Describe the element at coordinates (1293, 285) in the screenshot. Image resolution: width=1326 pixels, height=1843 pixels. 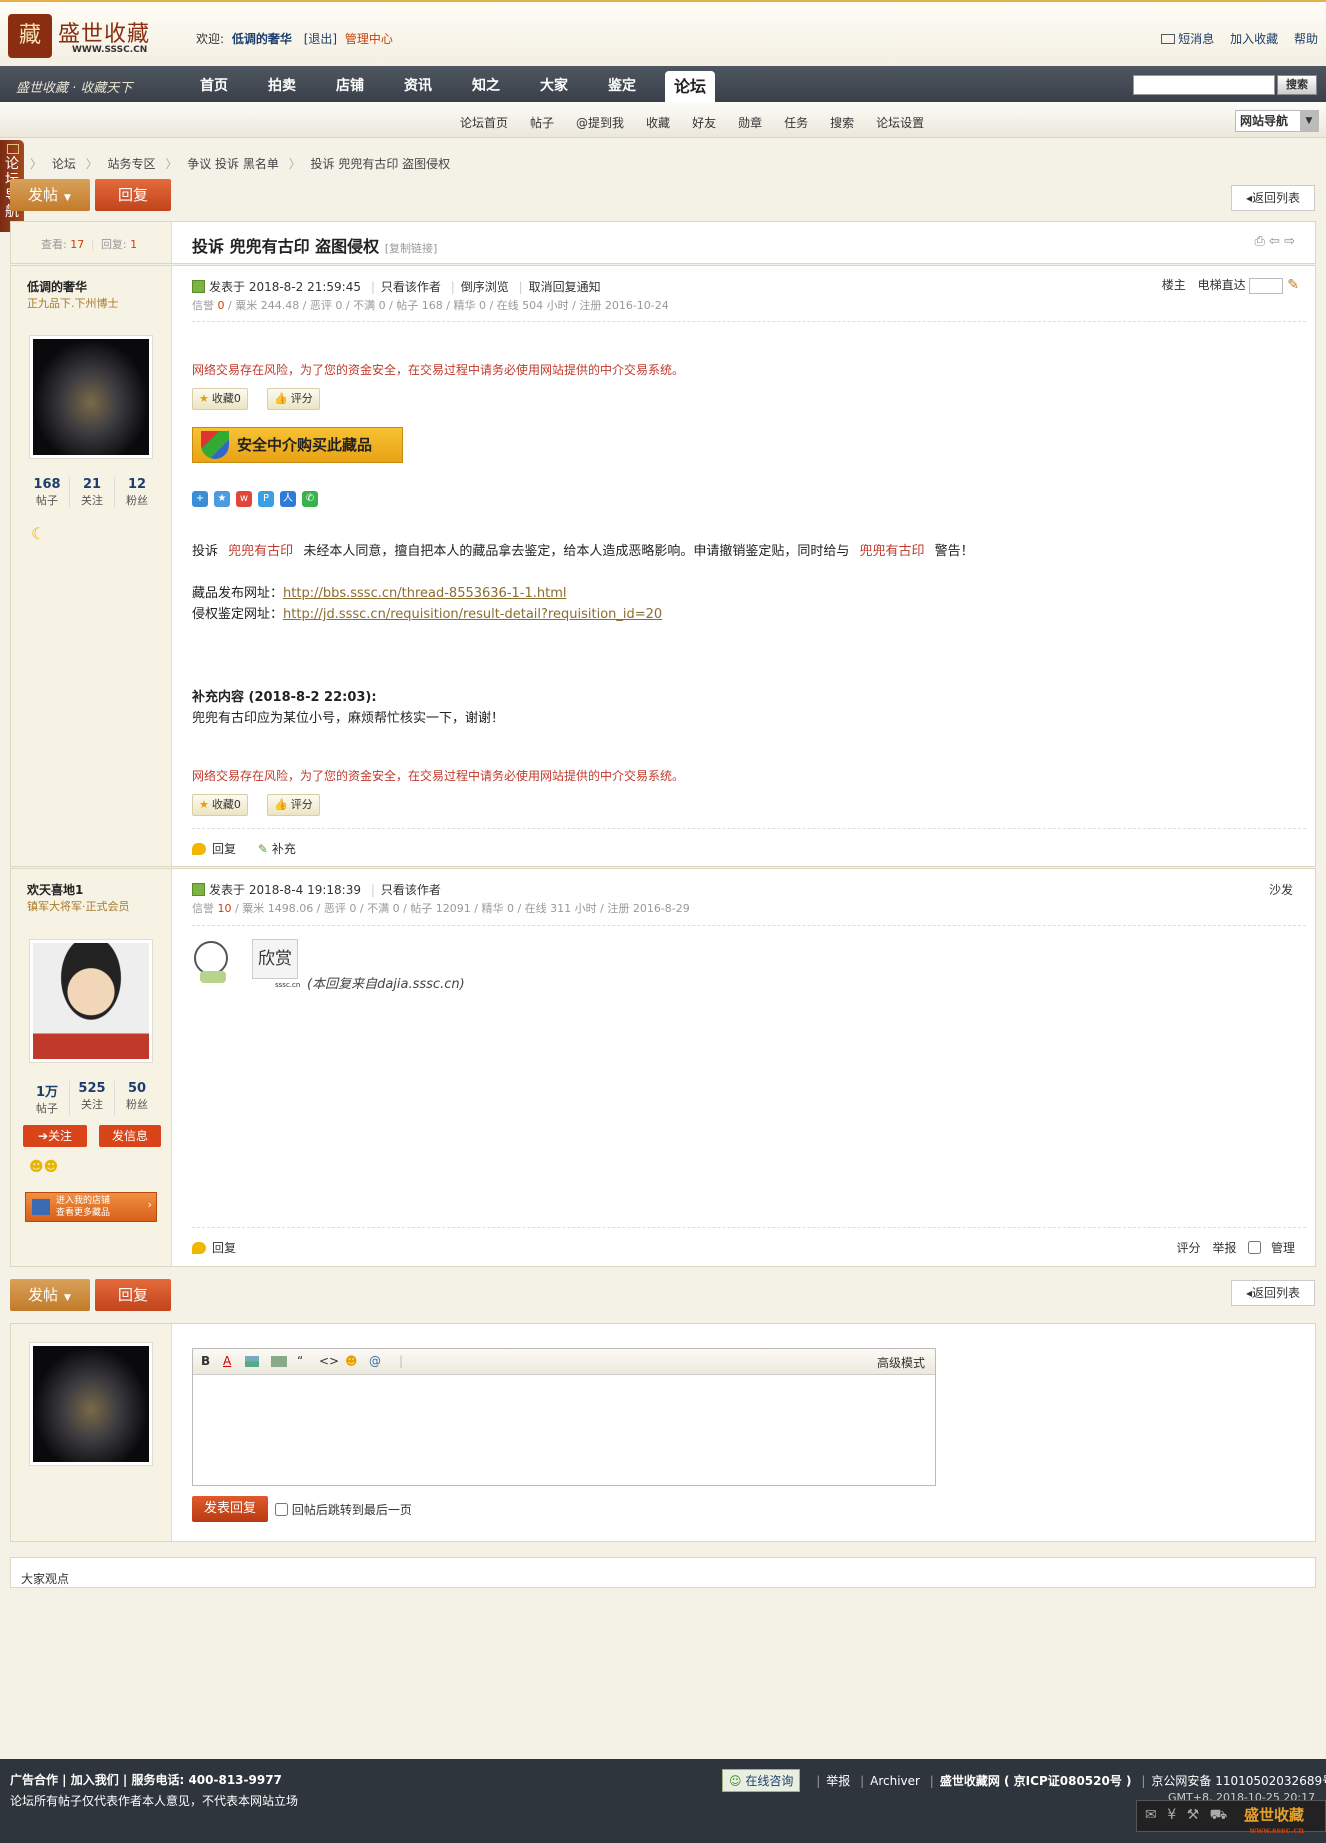
I see `go-icon: ✎` at that location.